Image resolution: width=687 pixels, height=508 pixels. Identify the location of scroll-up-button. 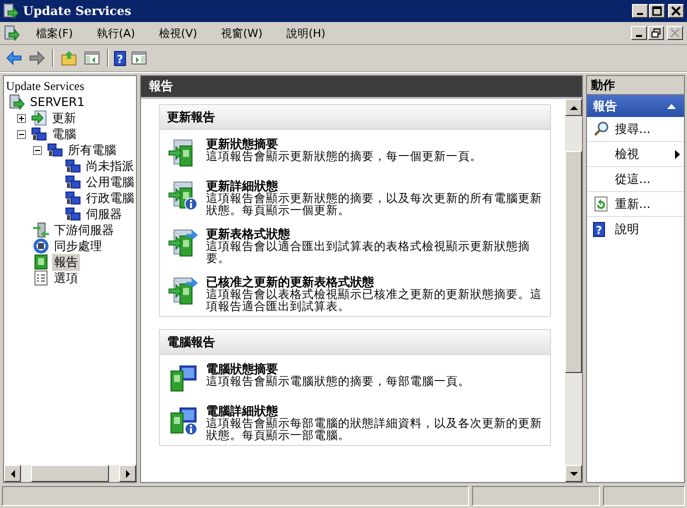
(573, 107).